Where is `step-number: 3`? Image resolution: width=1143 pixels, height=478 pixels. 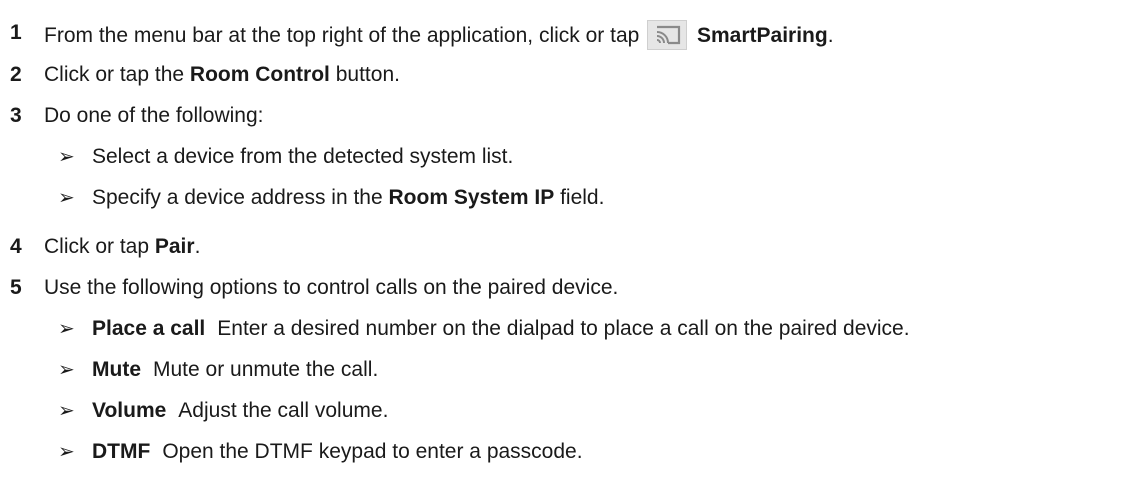 step-number: 3 is located at coordinates (16, 115).